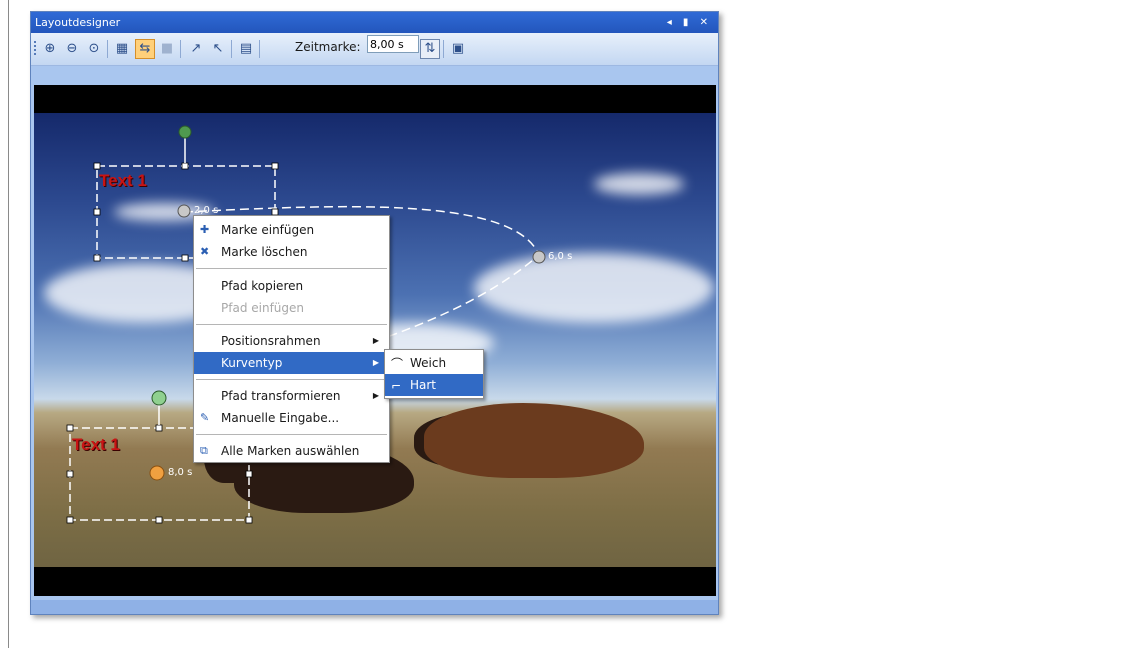  What do you see at coordinates (560, 256) in the screenshot?
I see `mark-time-right: 6,0 s` at bounding box center [560, 256].